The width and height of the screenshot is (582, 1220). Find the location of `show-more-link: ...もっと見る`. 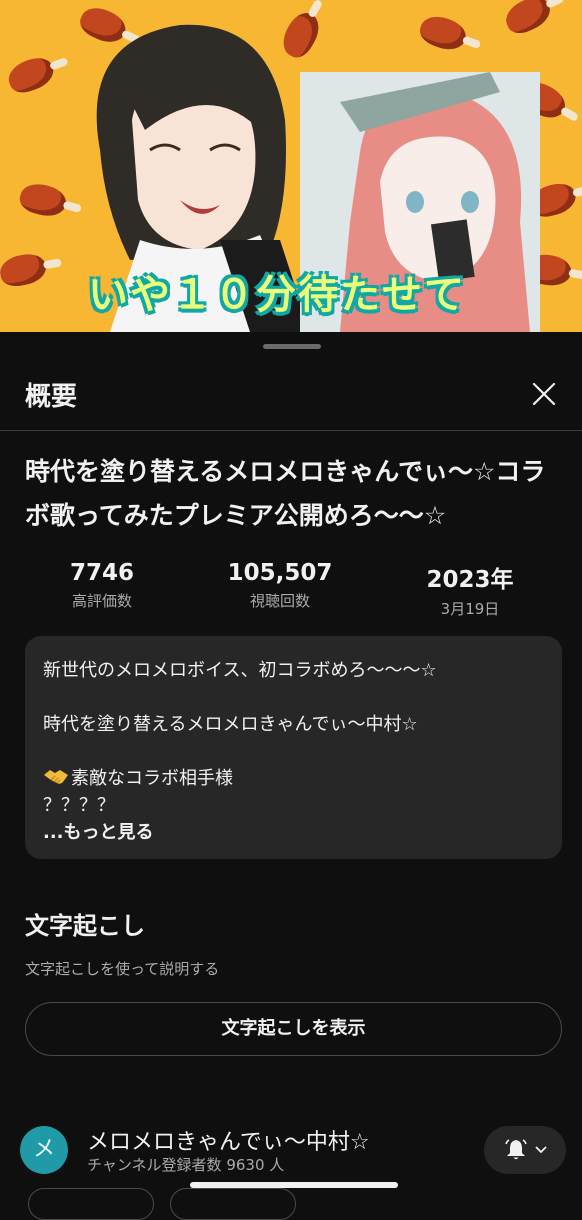

show-more-link: ...もっと見る is located at coordinates (98, 831).